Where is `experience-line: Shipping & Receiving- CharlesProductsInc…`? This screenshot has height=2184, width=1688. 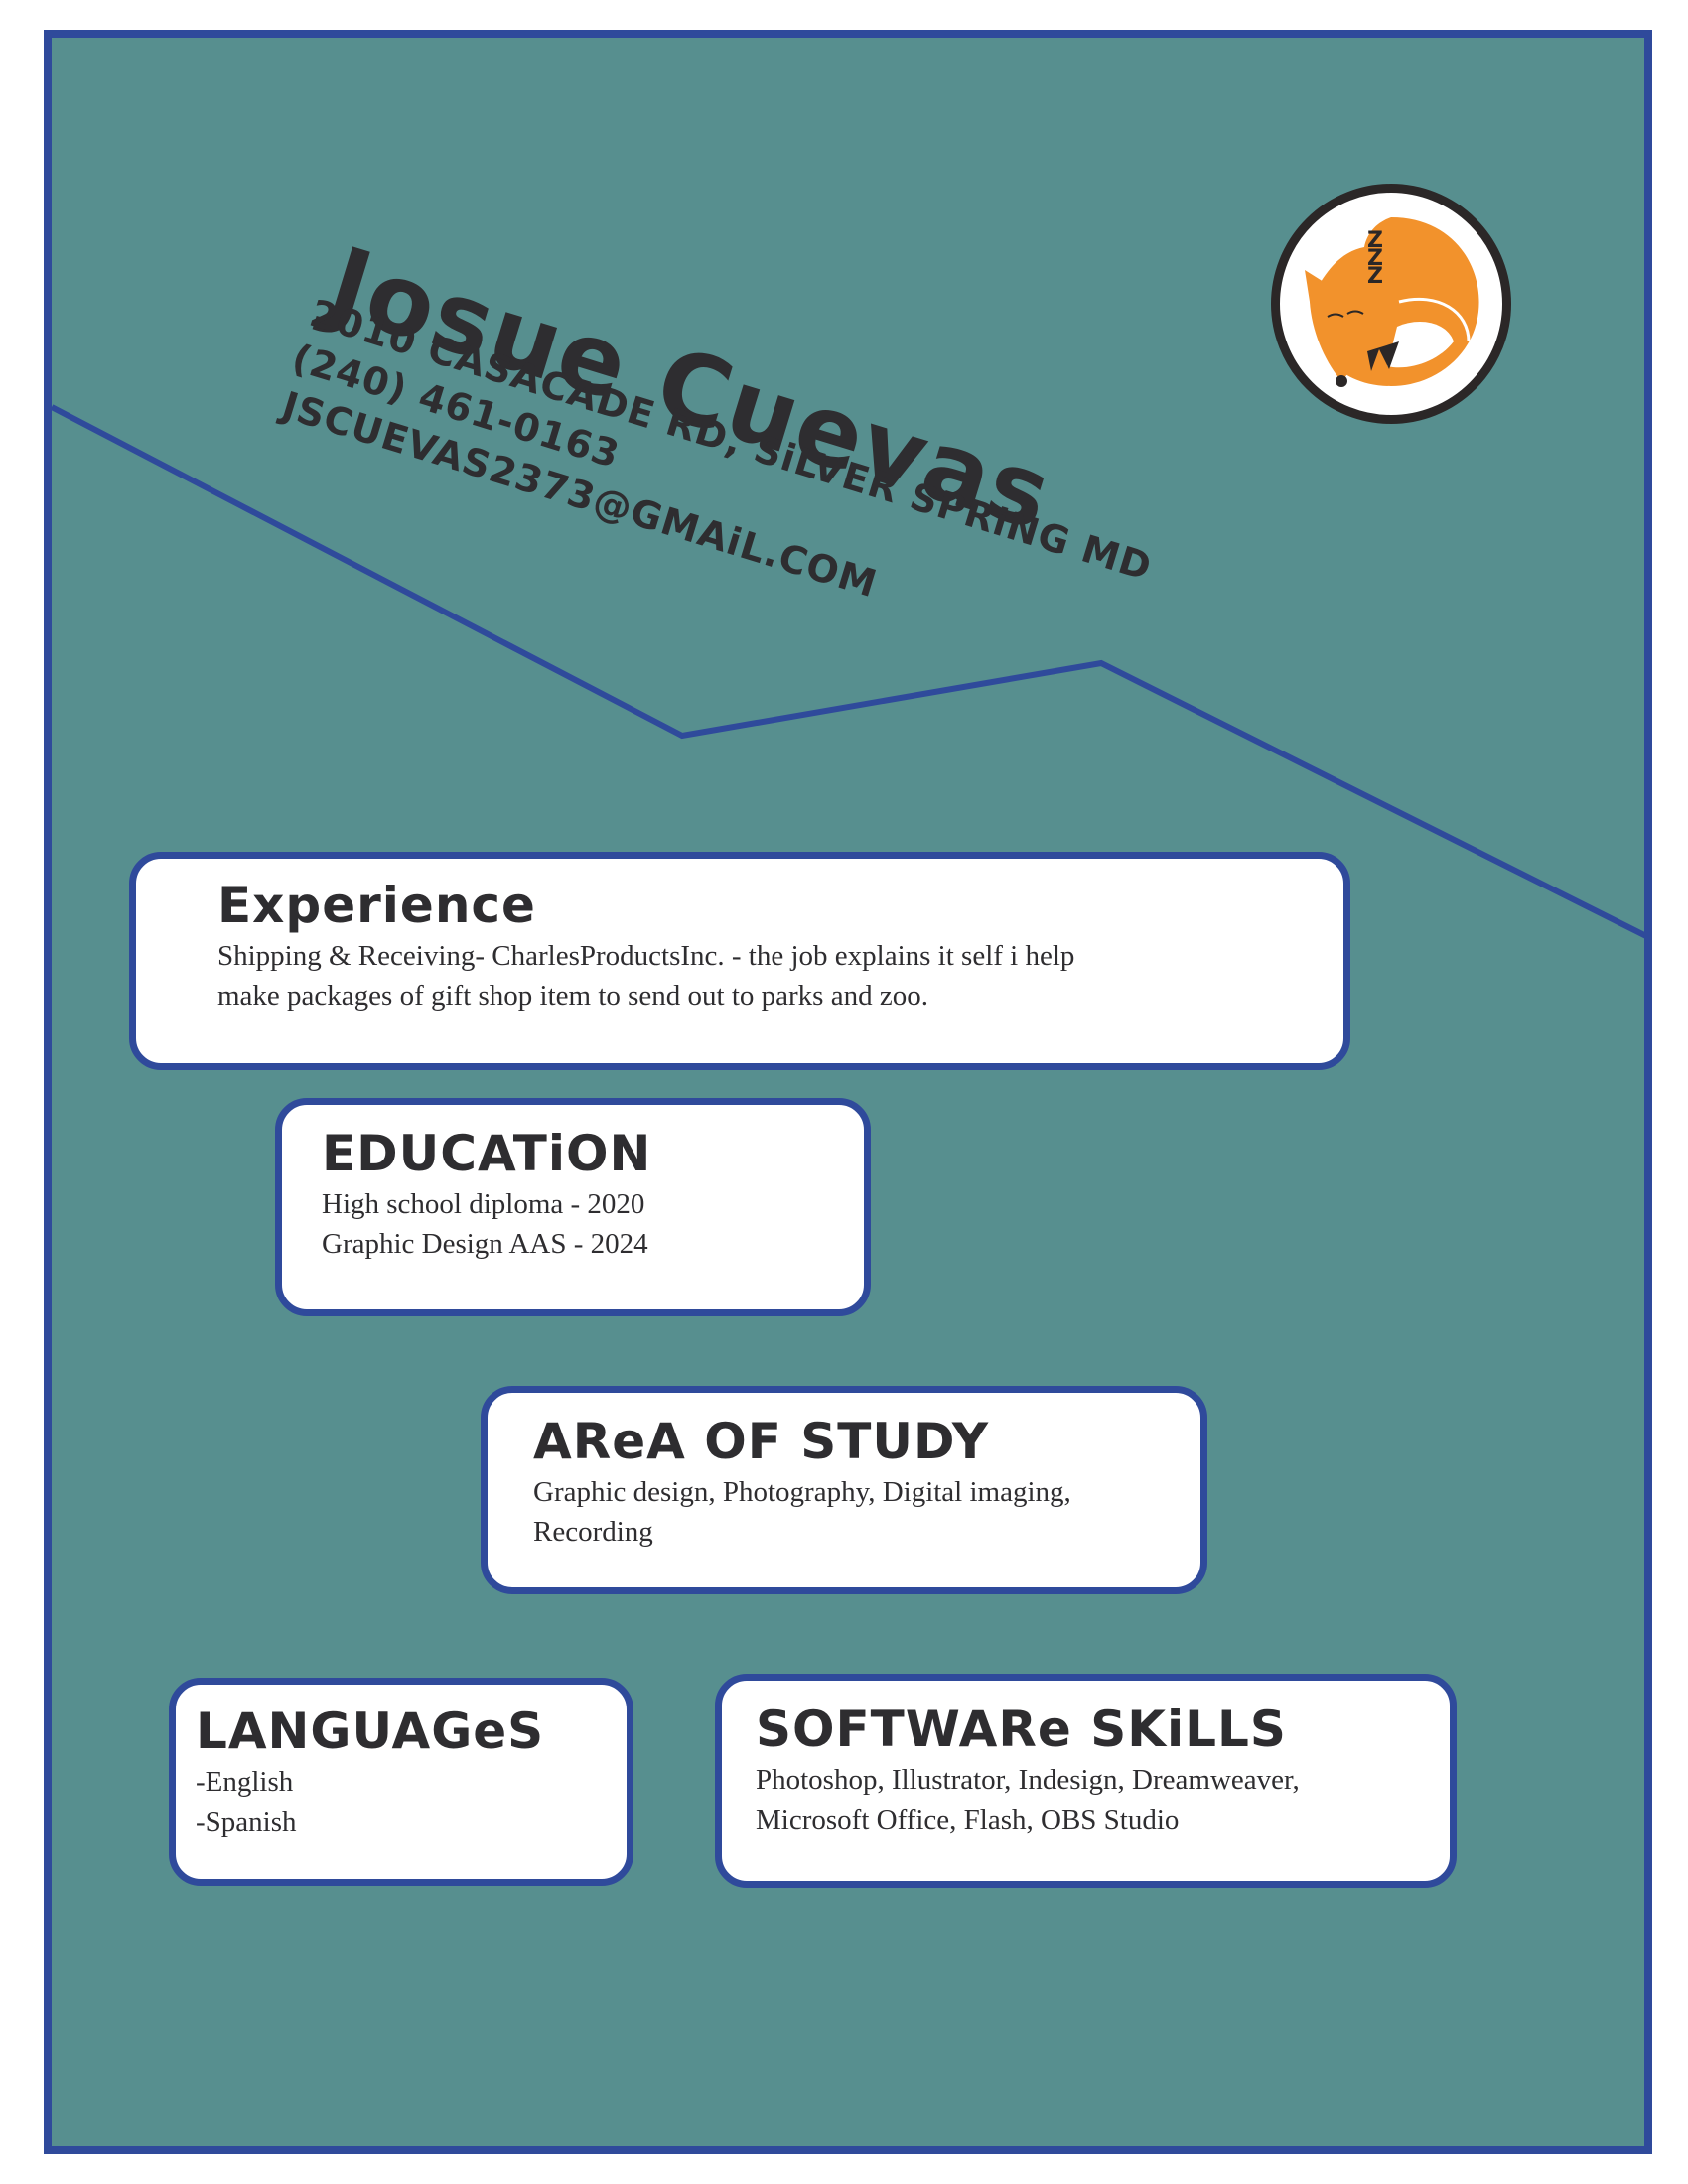
experience-line: Shipping & Receiving- CharlesProductsInc… is located at coordinates (646, 956).